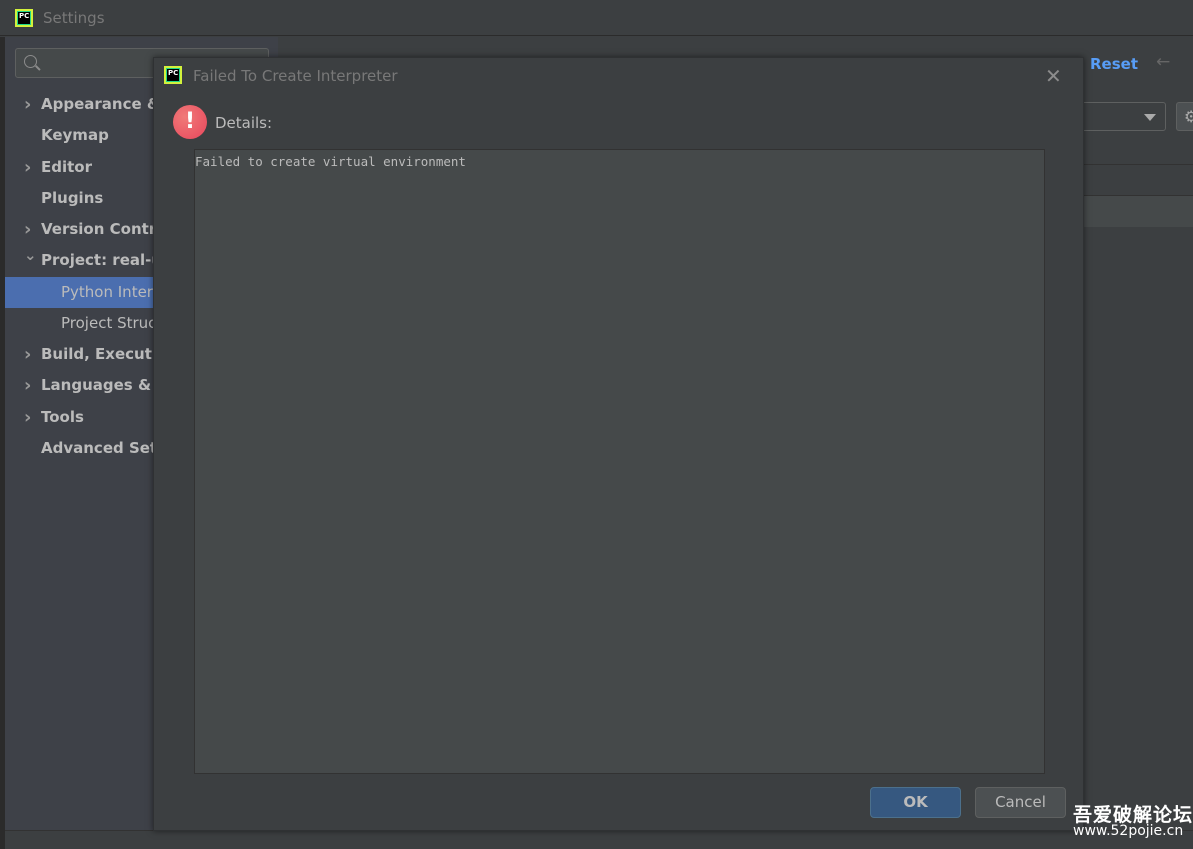  What do you see at coordinates (1128, 831) in the screenshot?
I see `watermark-url: www.52pojie.cn` at bounding box center [1128, 831].